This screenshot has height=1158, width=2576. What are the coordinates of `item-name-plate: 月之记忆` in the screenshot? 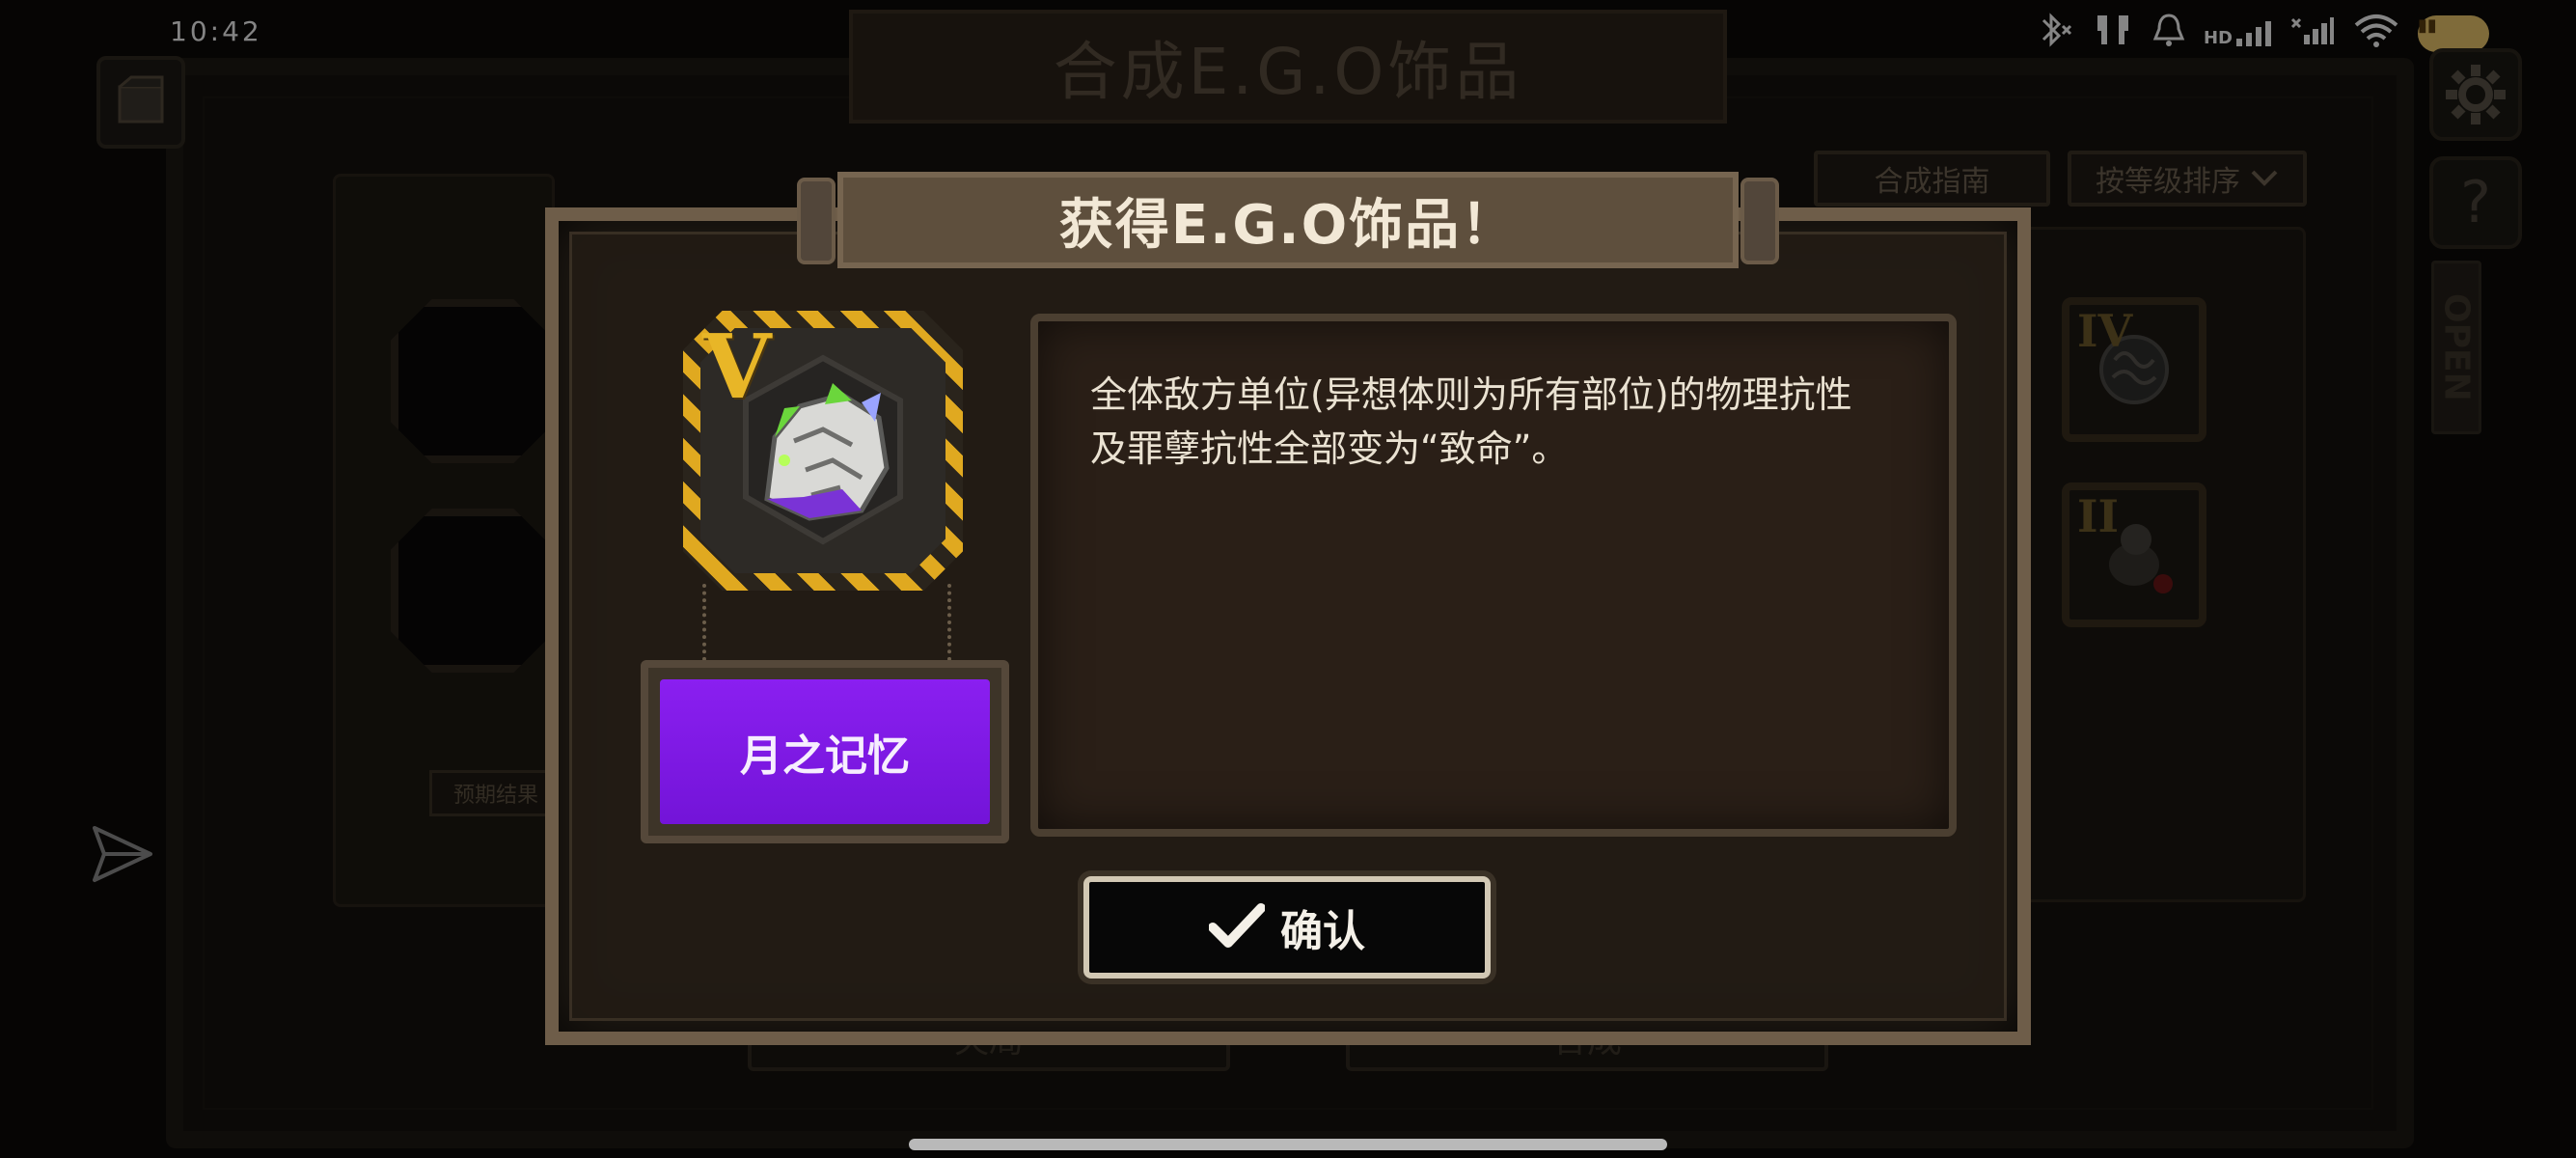 It's located at (825, 751).